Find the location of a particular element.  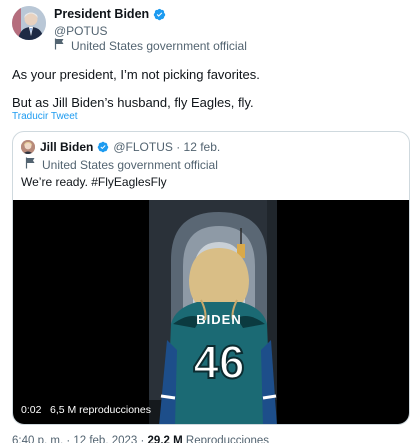

tweet-views-label: Reproducciones is located at coordinates (226, 439).